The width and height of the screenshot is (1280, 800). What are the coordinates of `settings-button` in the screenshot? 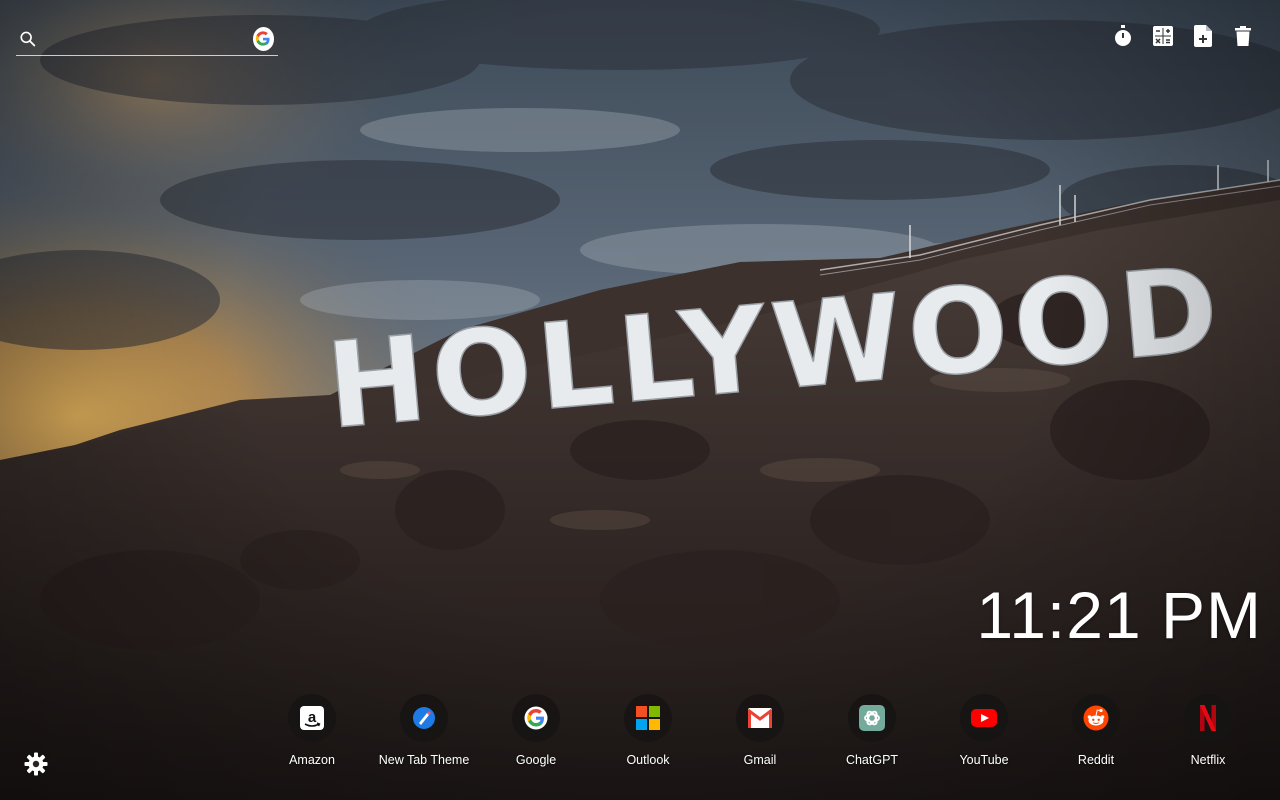 It's located at (36, 764).